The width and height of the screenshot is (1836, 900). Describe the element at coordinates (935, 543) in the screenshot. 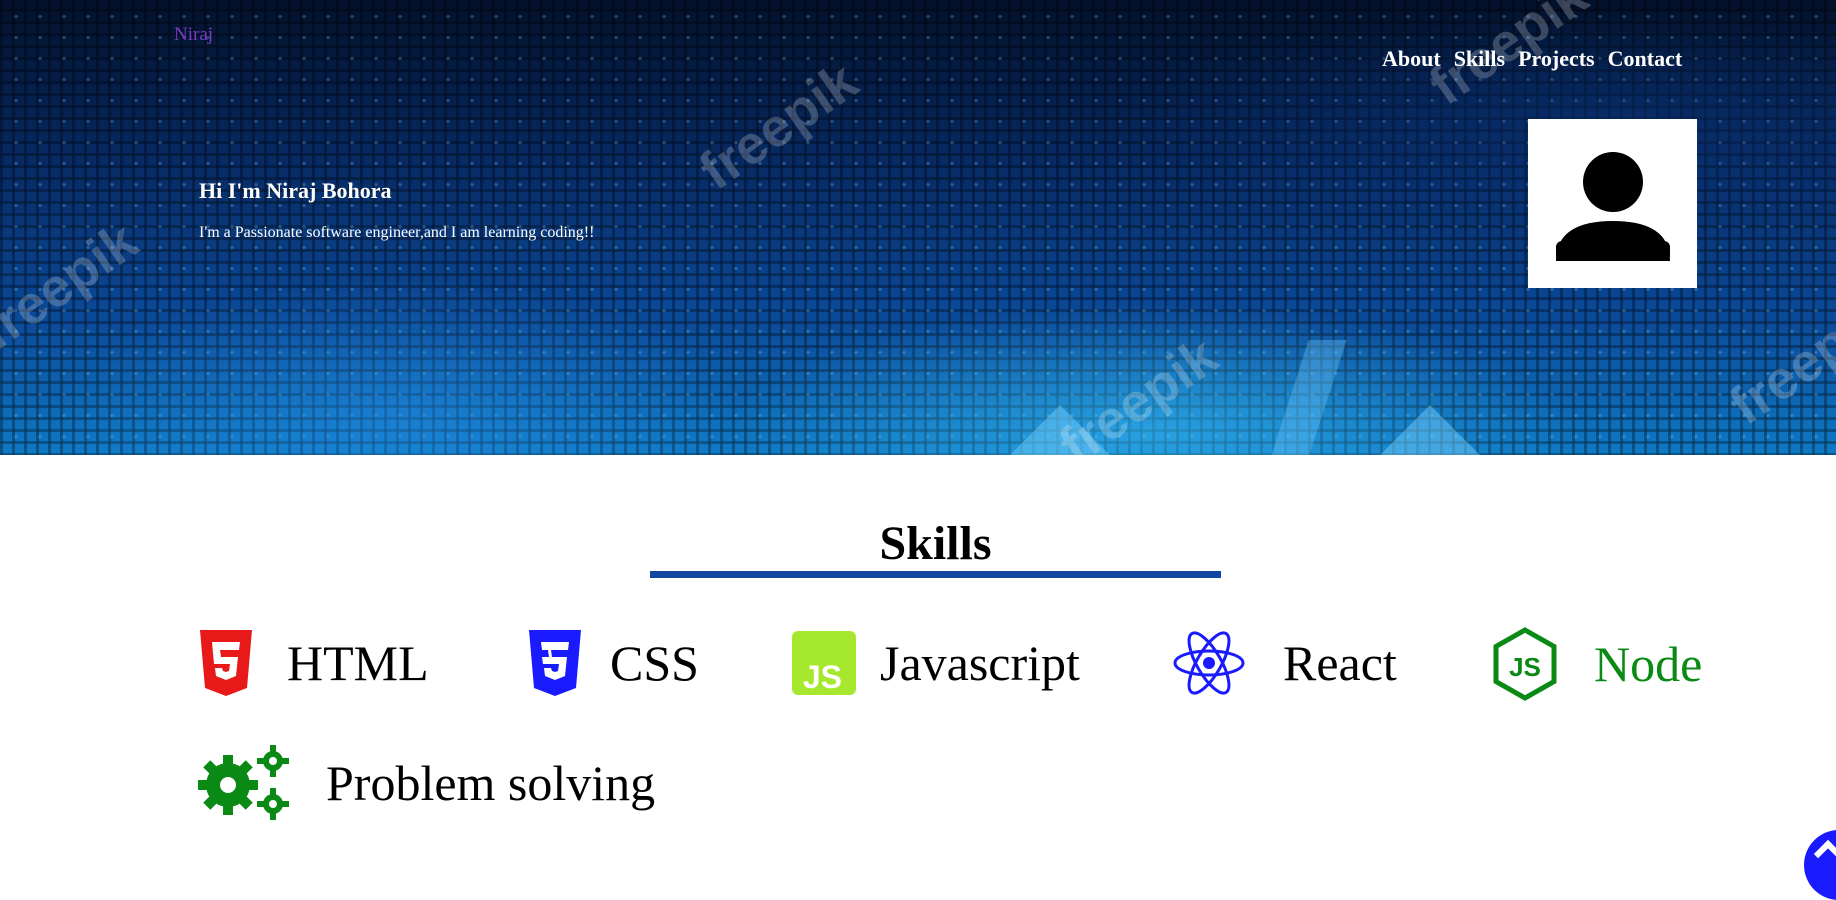

I see `skills-heading: Skills` at that location.